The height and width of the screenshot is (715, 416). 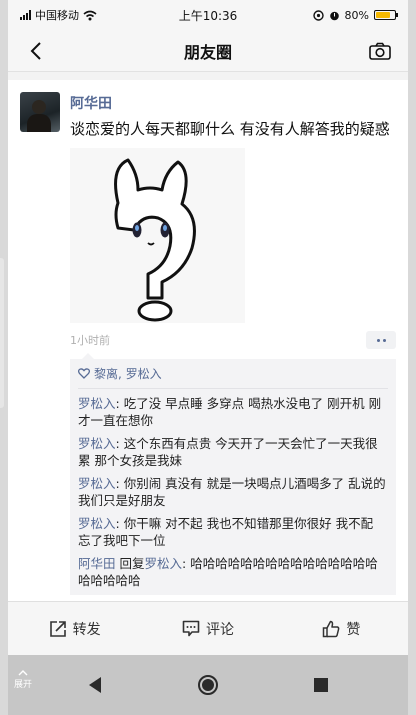 What do you see at coordinates (57, 15) in the screenshot?
I see `carrier-label: 中国移动` at bounding box center [57, 15].